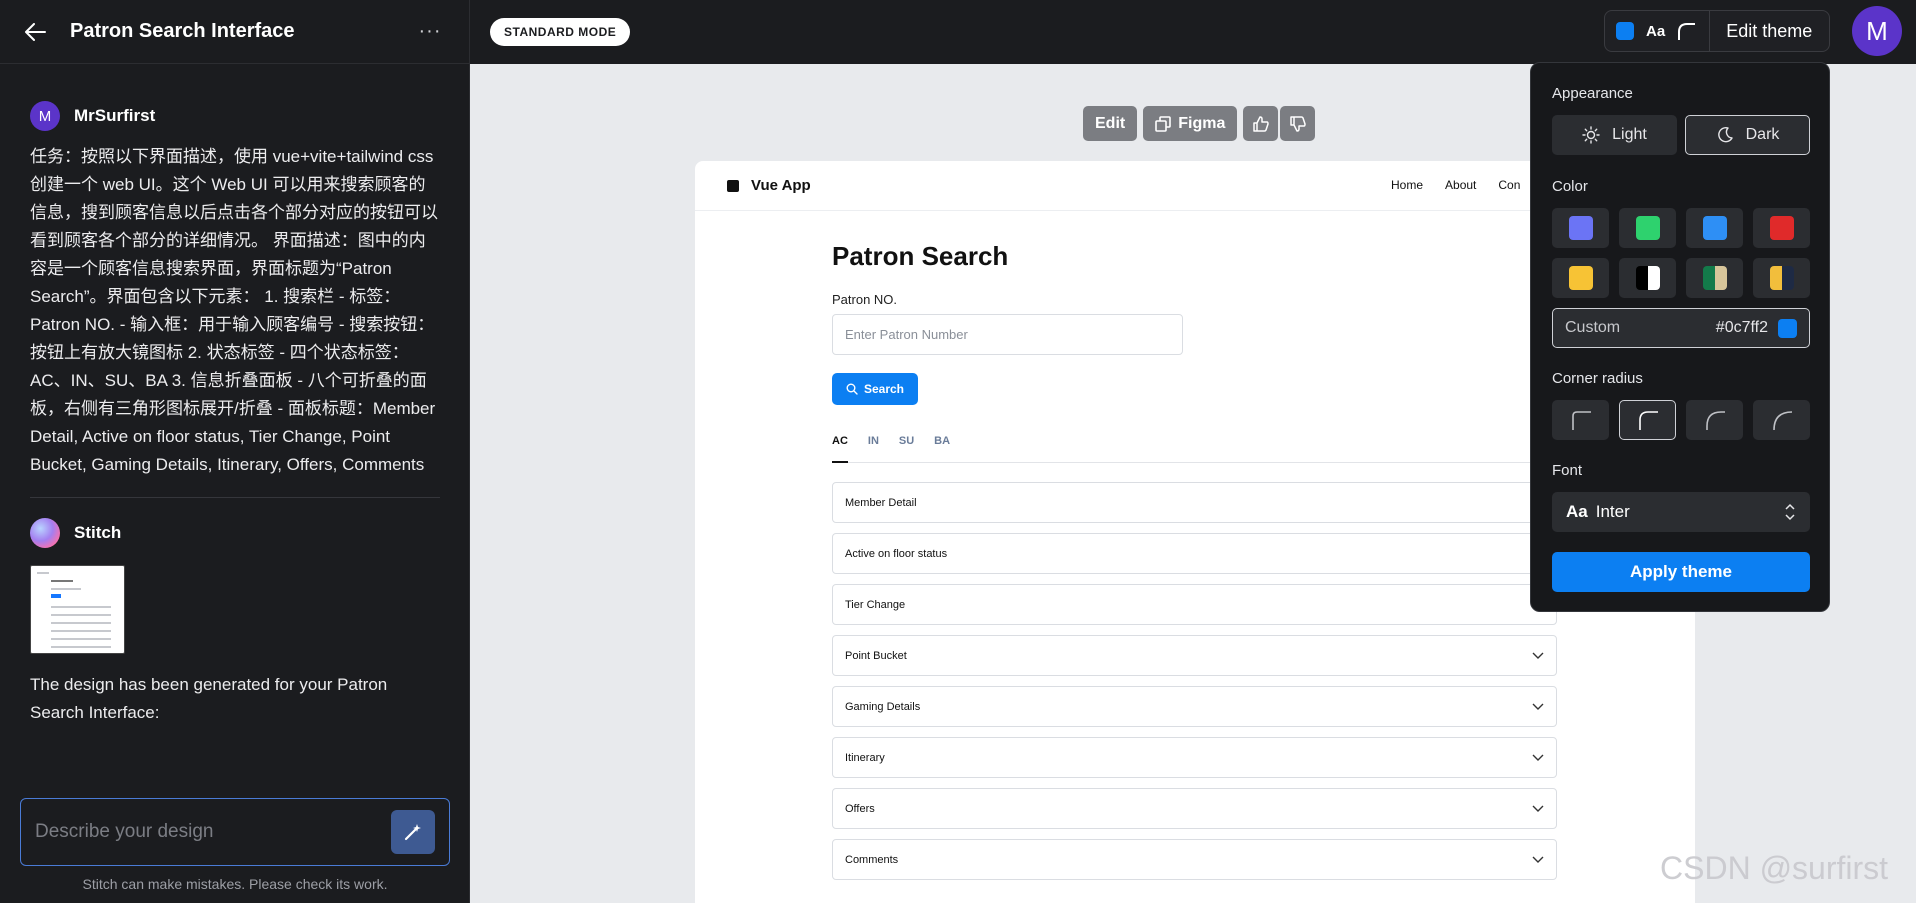  Describe the element at coordinates (1194, 655) in the screenshot. I see `panel-point-bucket: Point Bucket` at that location.